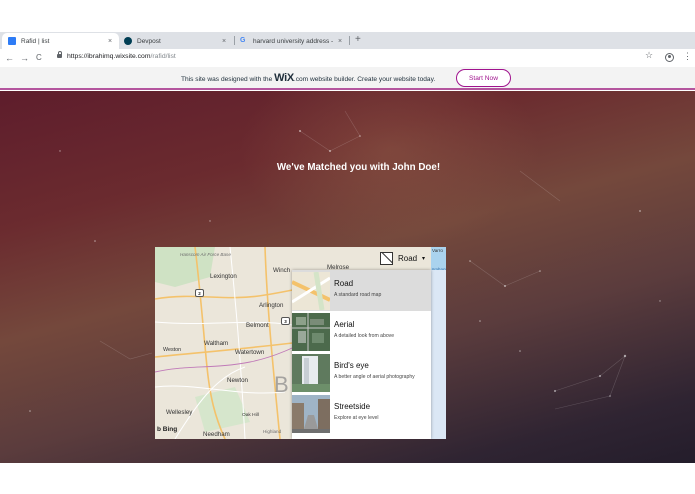  Describe the element at coordinates (24, 58) in the screenshot. I see `forward-button: →` at that location.